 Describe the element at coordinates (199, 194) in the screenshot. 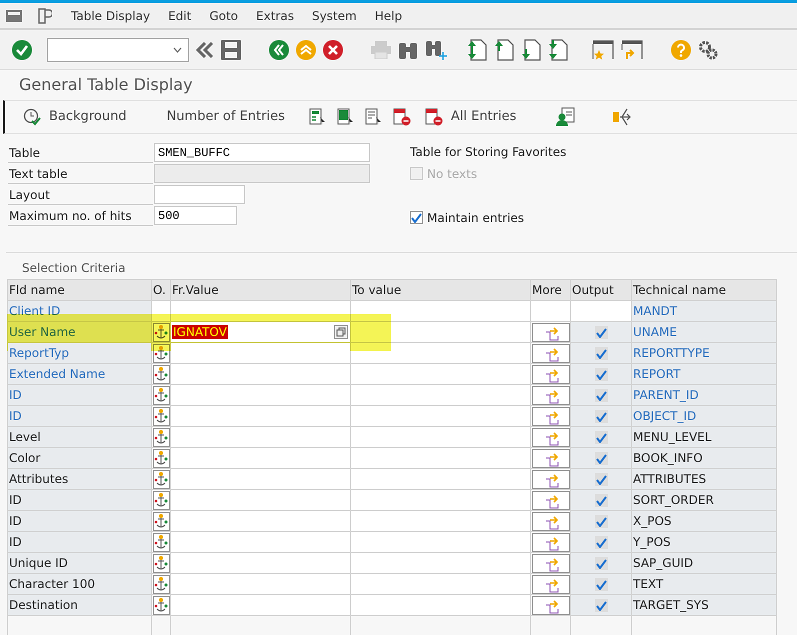

I see `input-field` at that location.